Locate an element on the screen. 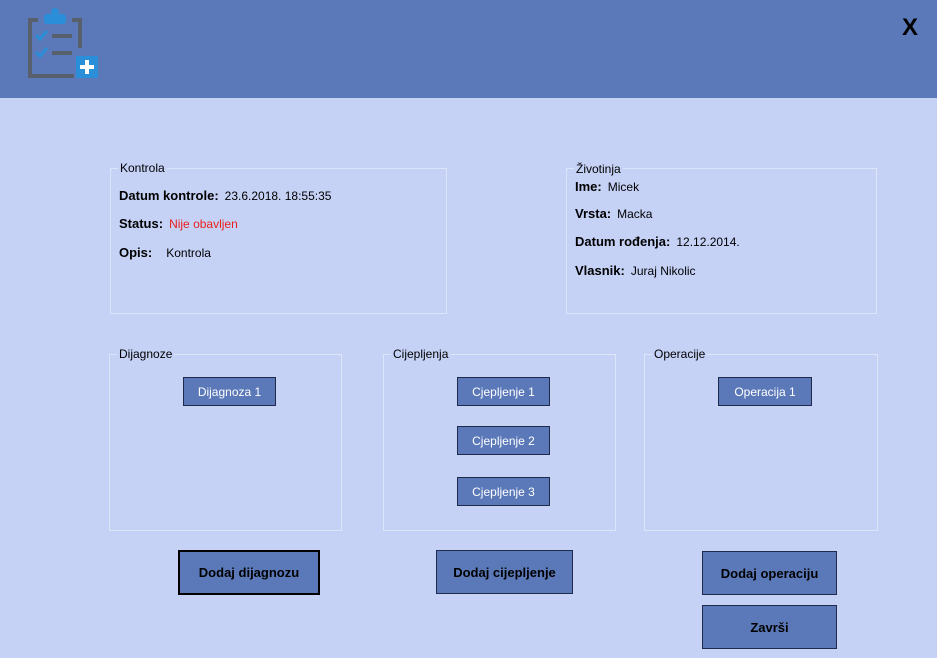  datum-rodjenja-label: Datum rođenja: is located at coordinates (623, 241).